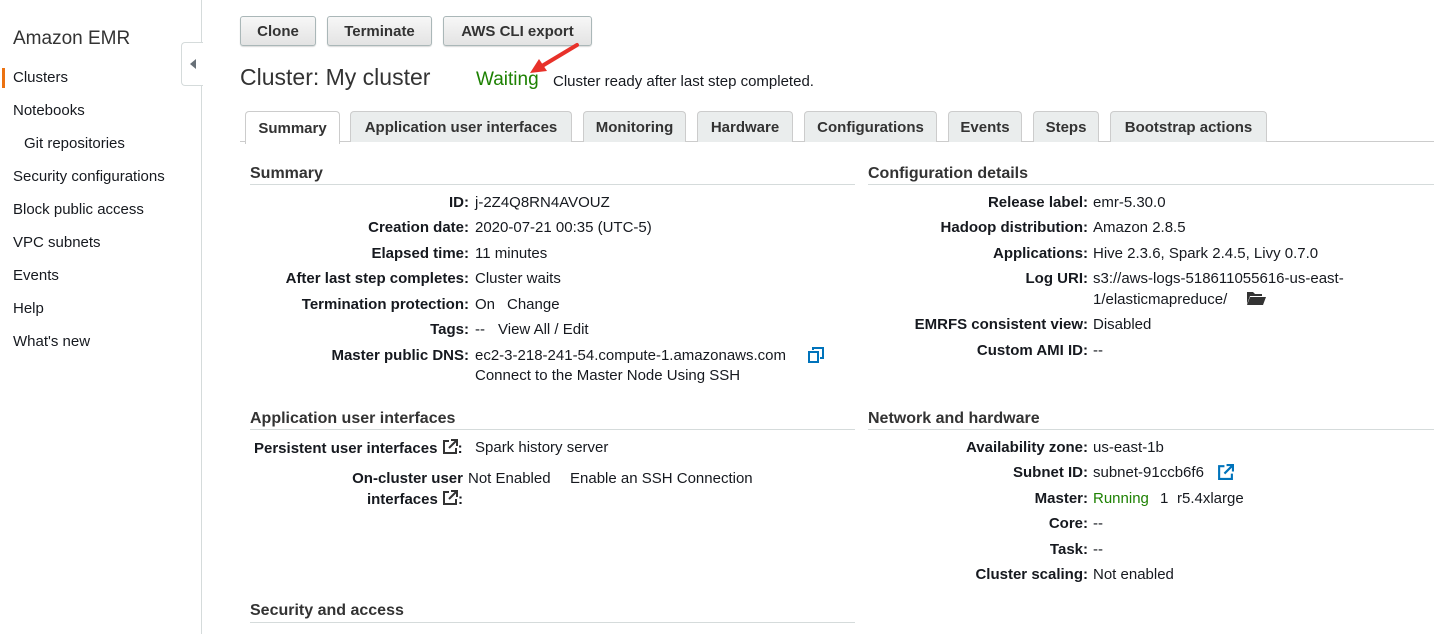 Image resolution: width=1434 pixels, height=634 pixels. Describe the element at coordinates (72, 38) in the screenshot. I see `sidebar-title: Amazon EMR` at that location.